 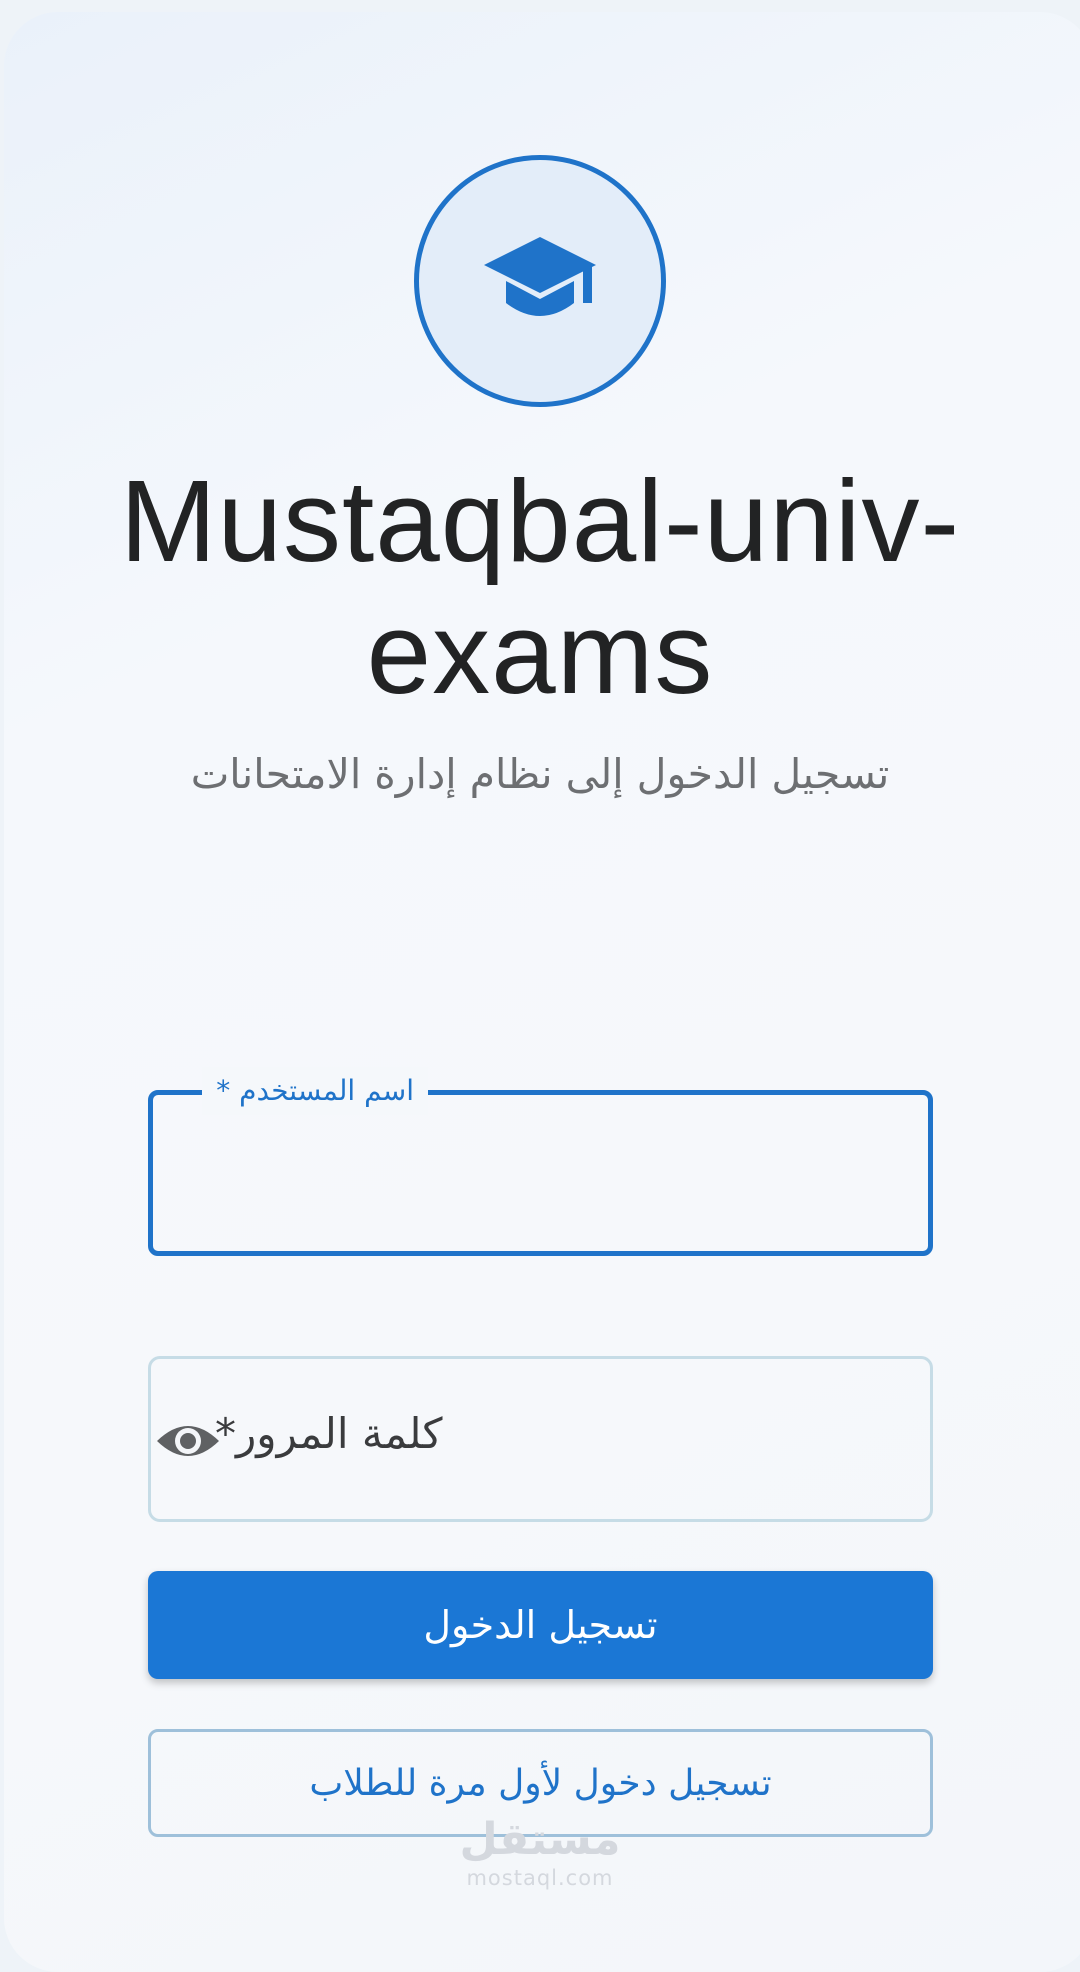 I want to click on app-title: Mustaqbal-univ-exams, so click(x=540, y=587).